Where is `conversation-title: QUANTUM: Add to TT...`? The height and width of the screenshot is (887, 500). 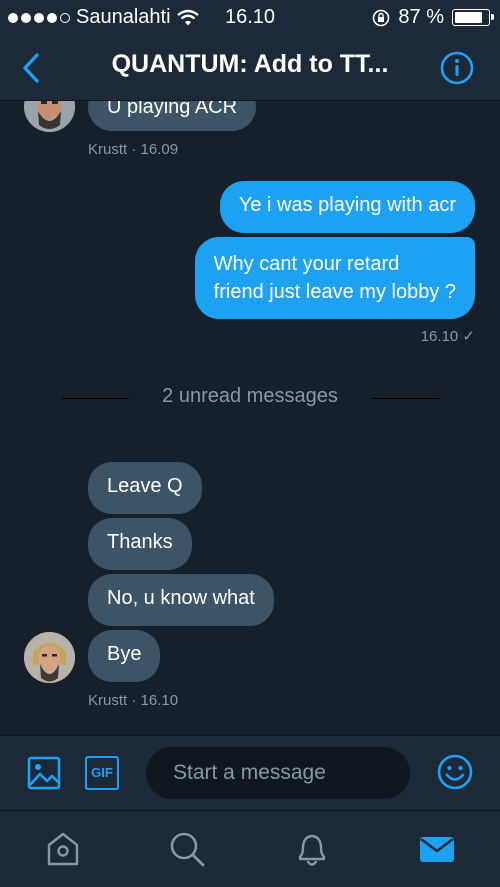 conversation-title: QUANTUM: Add to TT... is located at coordinates (250, 64).